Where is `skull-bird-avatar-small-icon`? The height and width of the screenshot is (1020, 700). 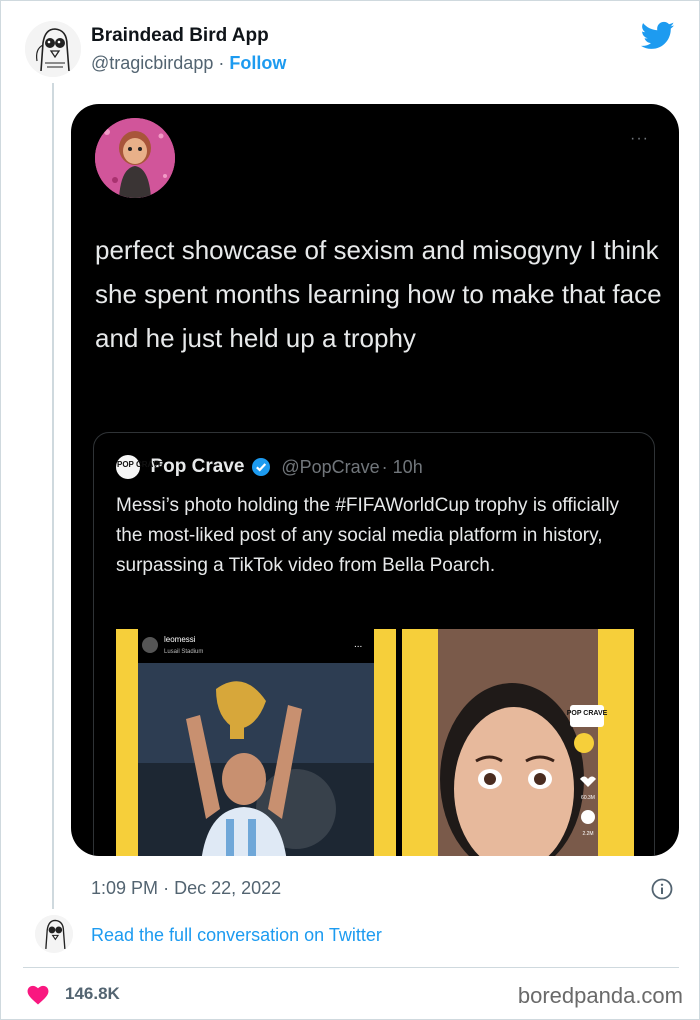 skull-bird-avatar-small-icon is located at coordinates (54, 934).